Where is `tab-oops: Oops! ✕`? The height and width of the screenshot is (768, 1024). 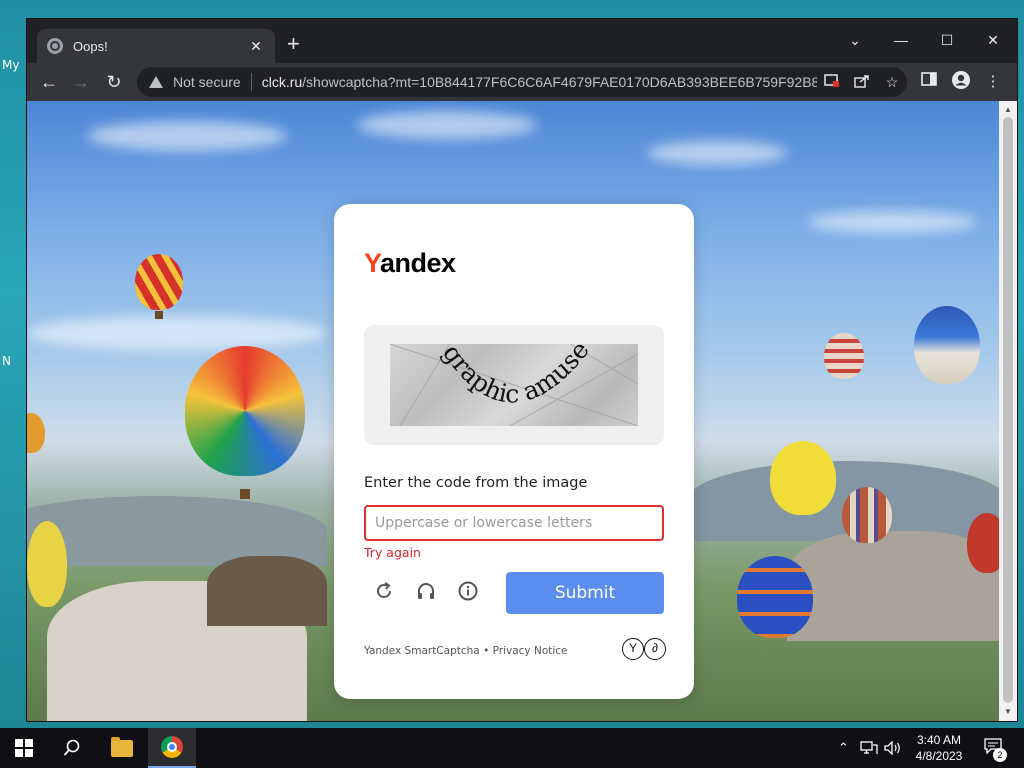 tab-oops: Oops! ✕ is located at coordinates (156, 46).